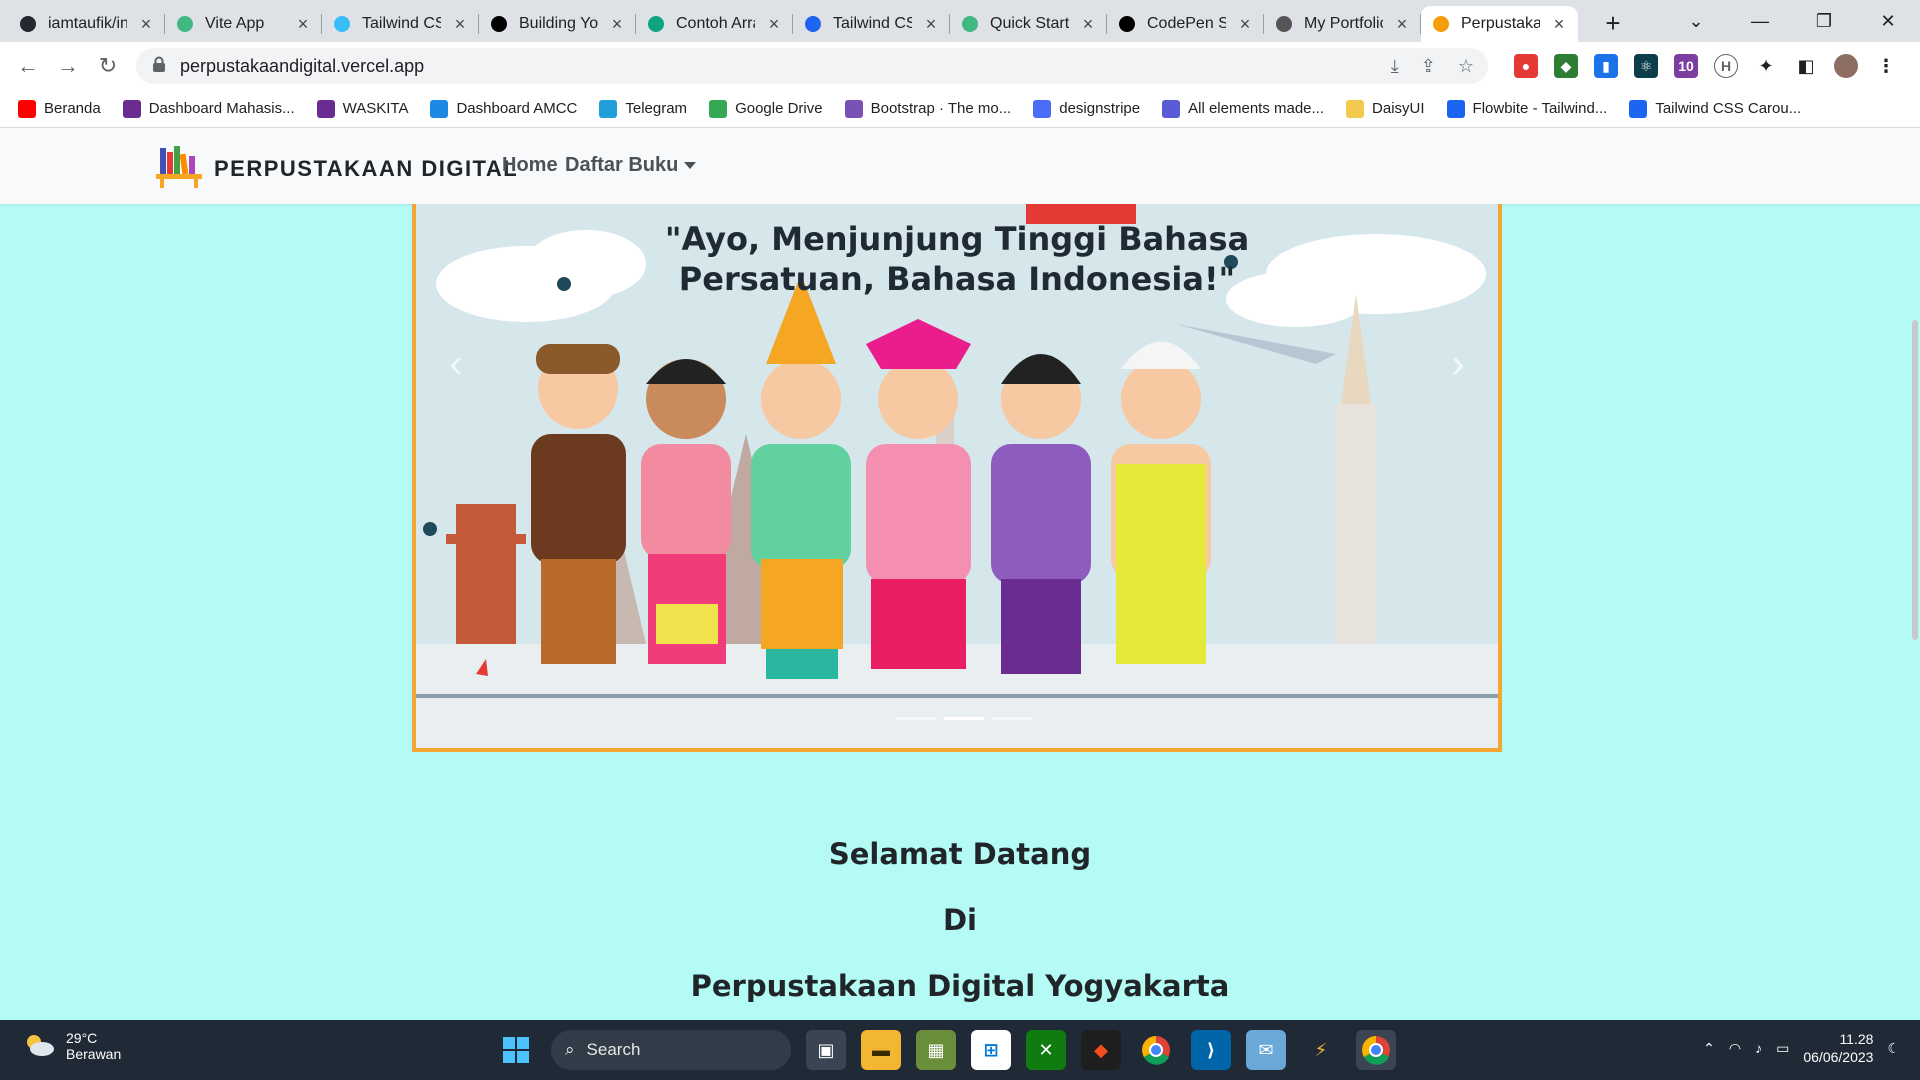  I want to click on browser-tab: CodePen Se ×, so click(1185, 24).